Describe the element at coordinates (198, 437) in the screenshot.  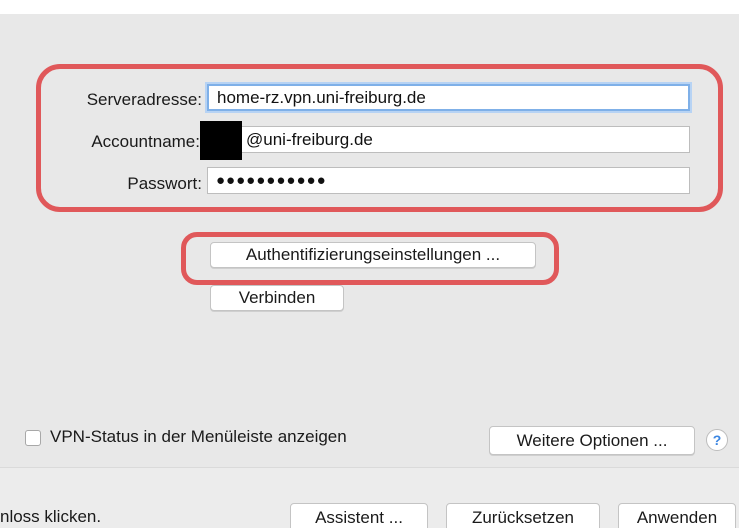
I see `vpn-status-label: VPN-Status in der Menüleiste anzeigen` at that location.